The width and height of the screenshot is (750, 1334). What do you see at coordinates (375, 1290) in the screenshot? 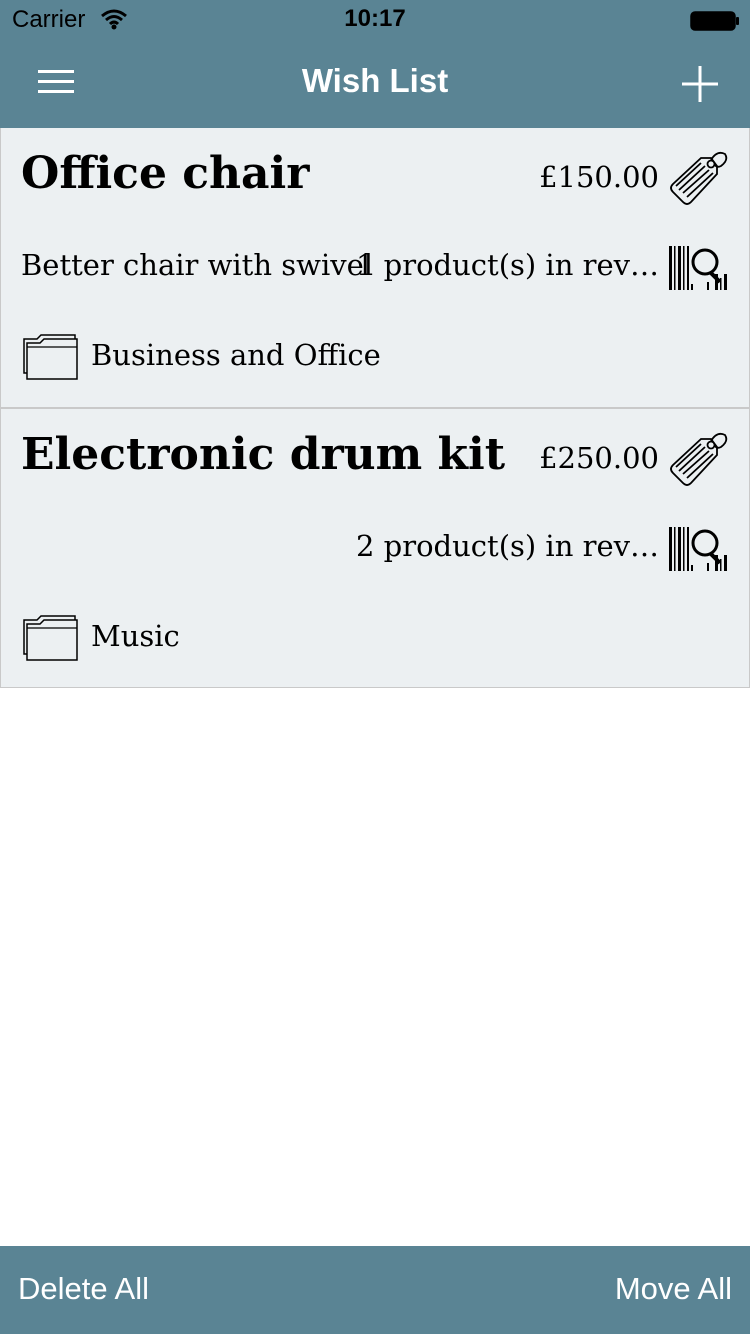
I see `bottom-toolbar: Delete All Move All` at bounding box center [375, 1290].